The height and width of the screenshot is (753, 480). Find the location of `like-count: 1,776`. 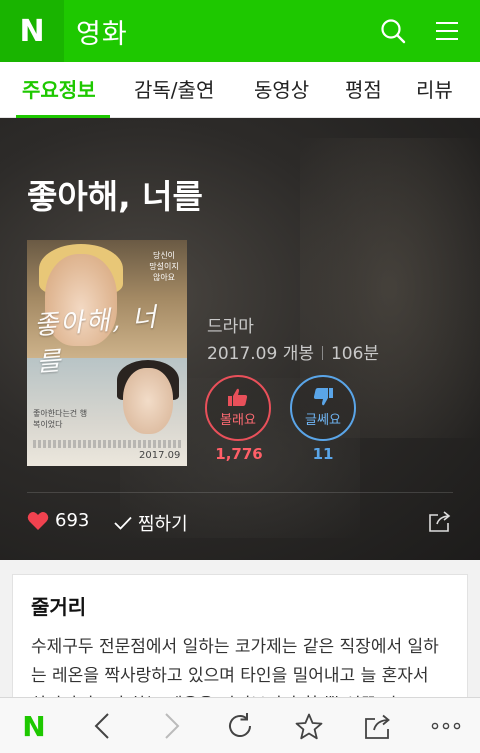

like-count: 1,776 is located at coordinates (239, 454).